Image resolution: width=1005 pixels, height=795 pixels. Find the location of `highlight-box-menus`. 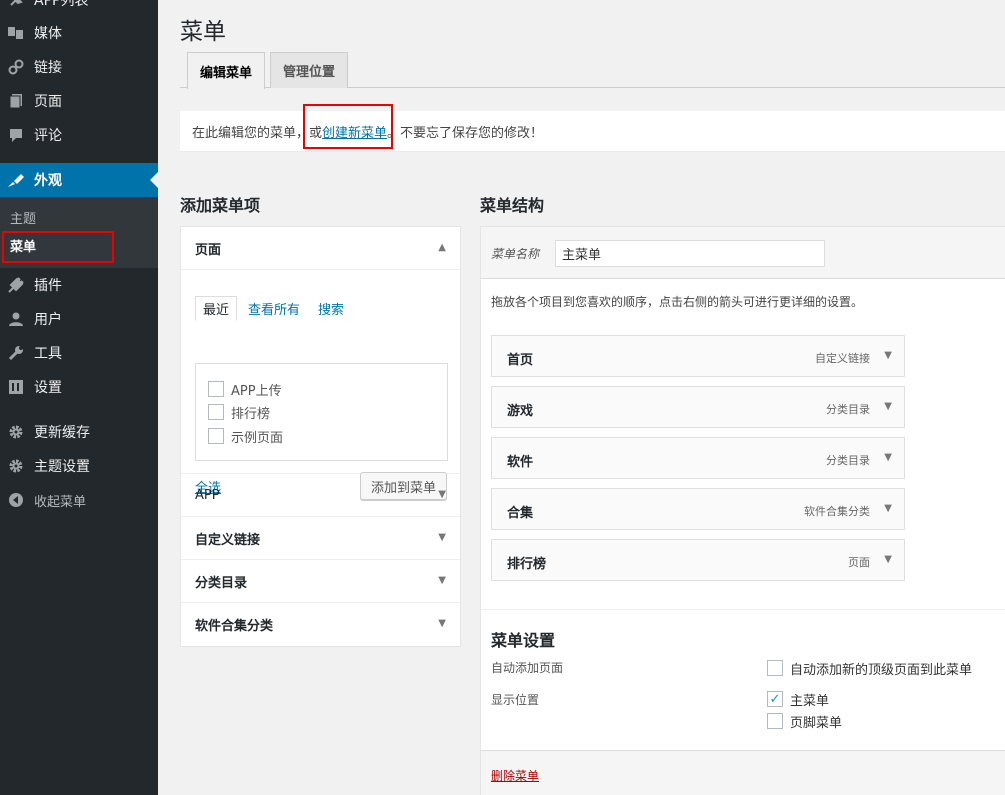

highlight-box-menus is located at coordinates (58, 247).